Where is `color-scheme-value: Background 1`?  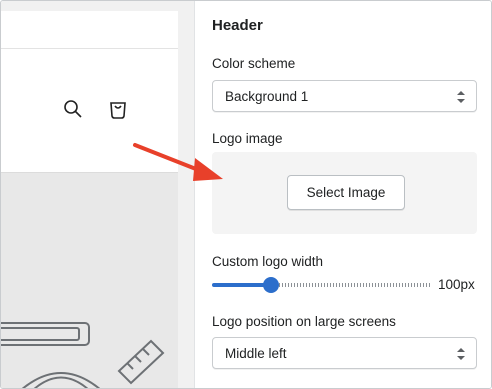 color-scheme-value: Background 1 is located at coordinates (267, 96).